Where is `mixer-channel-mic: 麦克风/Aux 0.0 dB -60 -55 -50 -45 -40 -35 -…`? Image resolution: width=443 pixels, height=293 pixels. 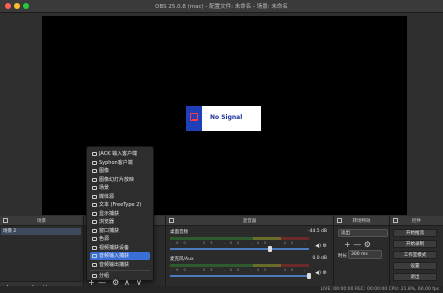
mixer-channel-mic: 麦克风/Aux 0.0 dB -60 -55 -50 -45 -40 -35 -… is located at coordinates (248, 267).